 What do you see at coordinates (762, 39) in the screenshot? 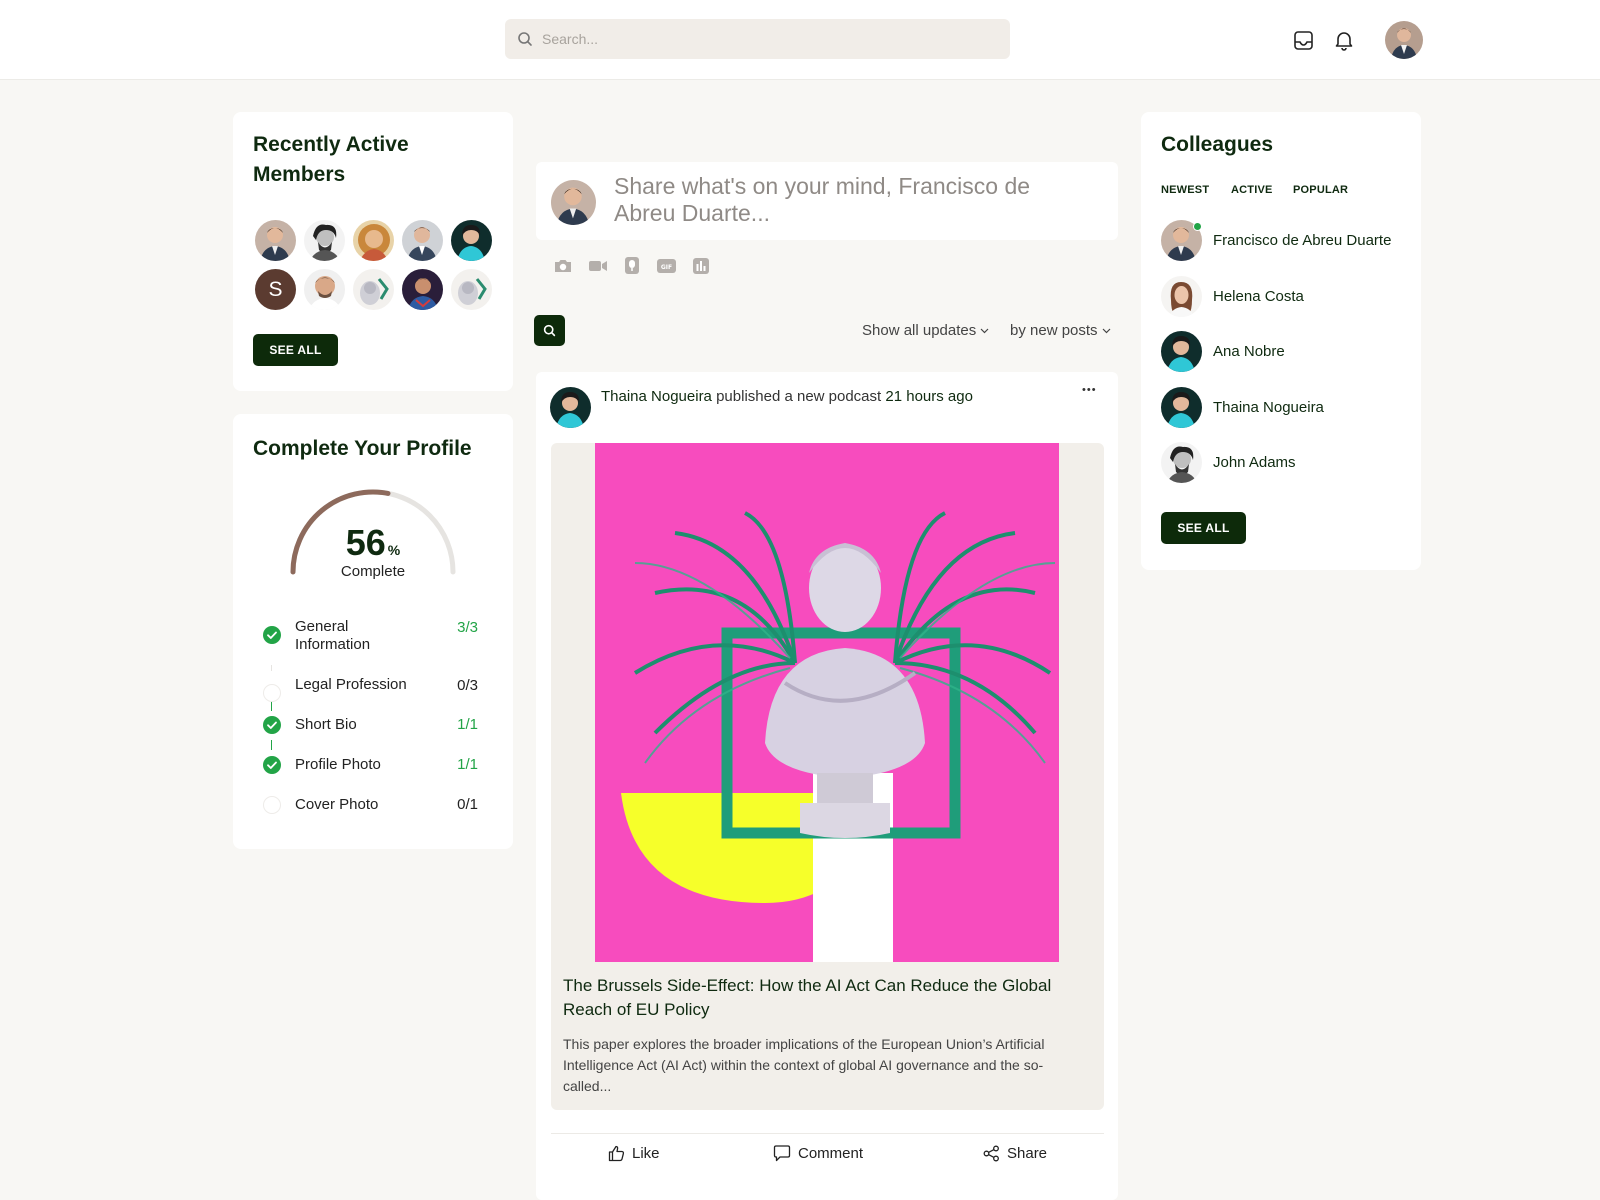
I see `search-input` at bounding box center [762, 39].